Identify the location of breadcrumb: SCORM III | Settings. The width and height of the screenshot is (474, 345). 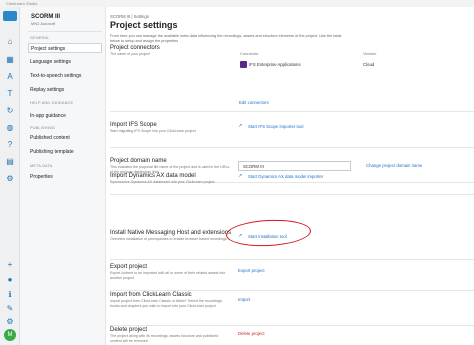
(129, 16).